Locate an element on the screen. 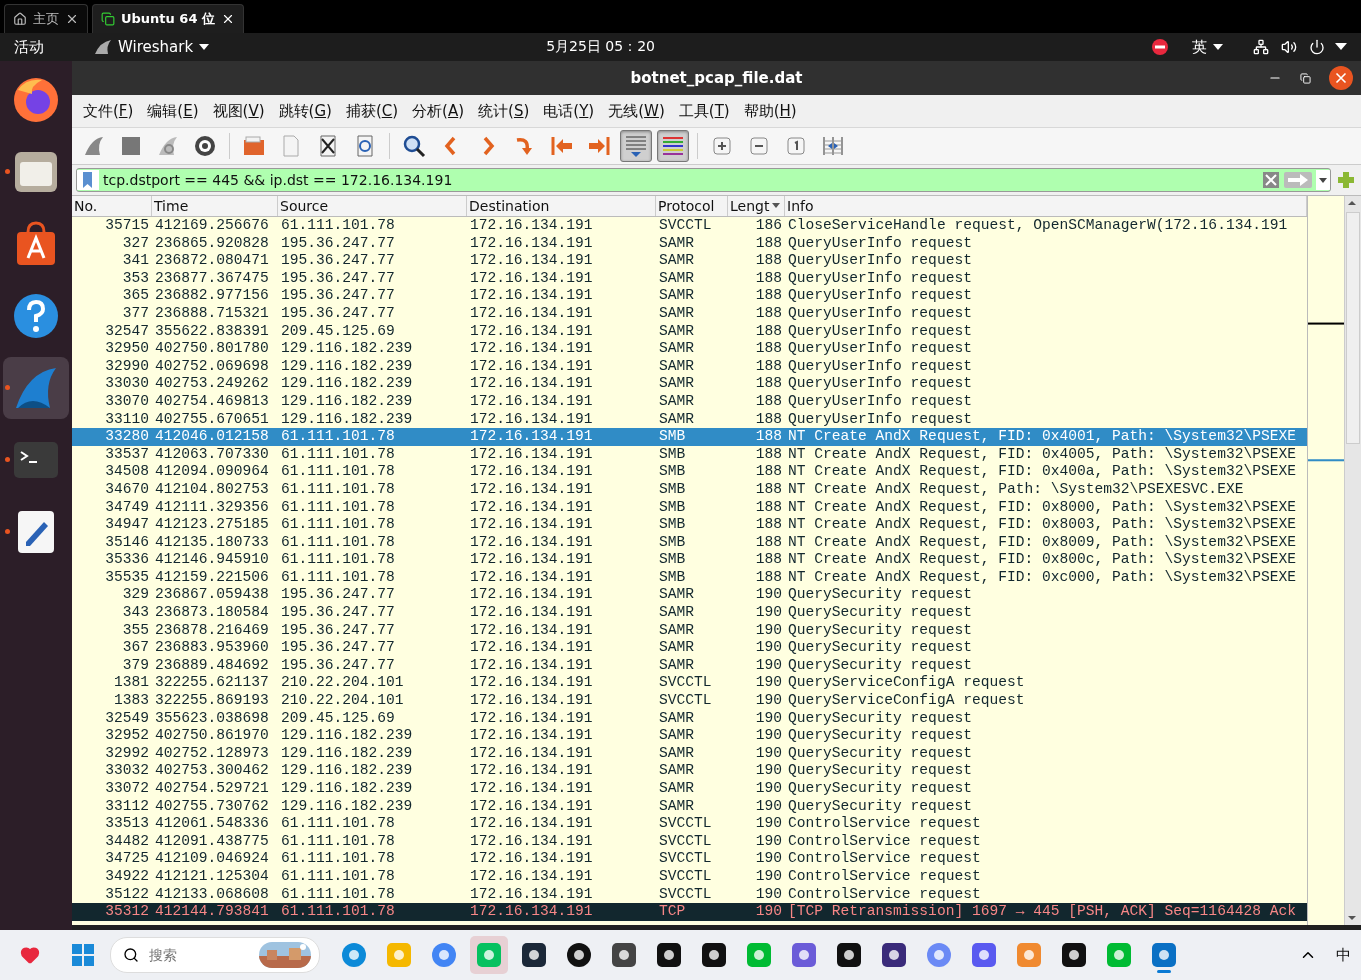 The height and width of the screenshot is (980, 1361). menu-item: 捕获(C) is located at coordinates (372, 111).